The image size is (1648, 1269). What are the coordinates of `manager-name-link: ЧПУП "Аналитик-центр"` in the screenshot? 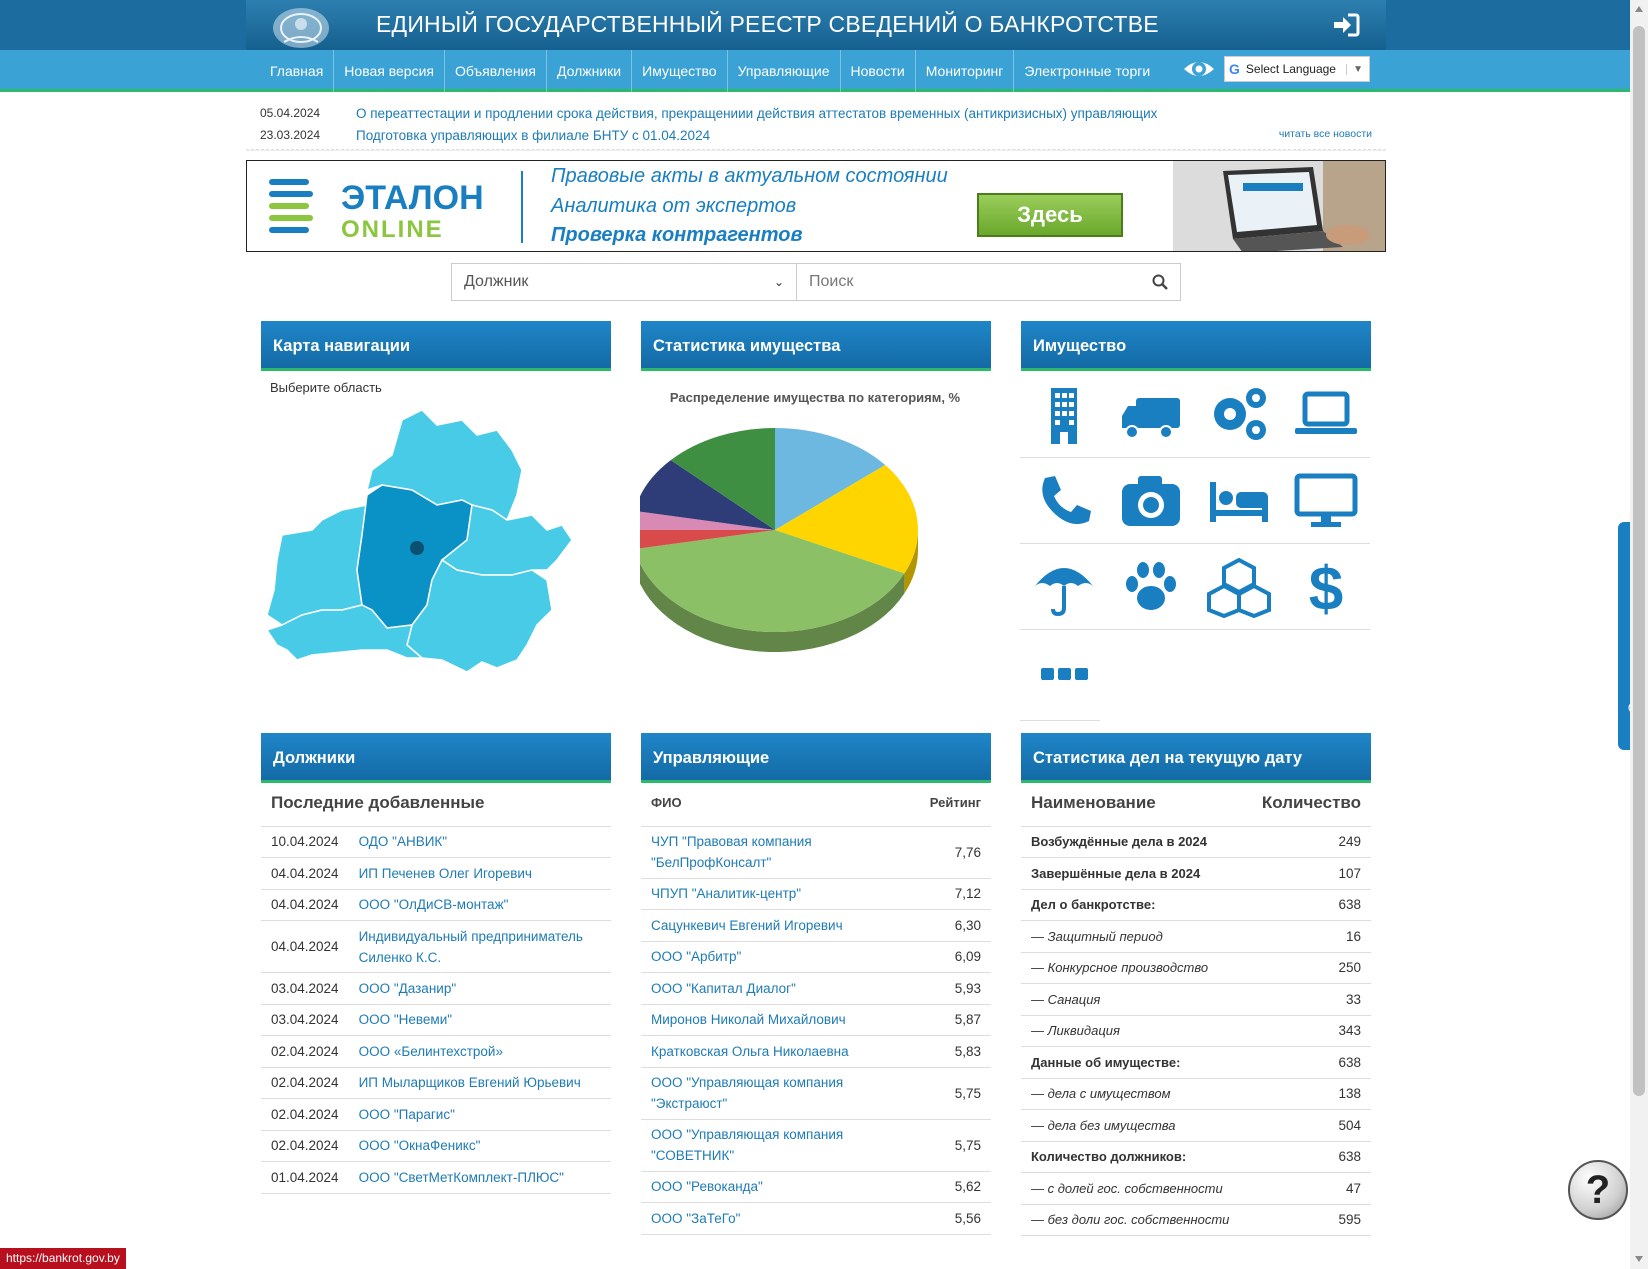 It's located at (761, 894).